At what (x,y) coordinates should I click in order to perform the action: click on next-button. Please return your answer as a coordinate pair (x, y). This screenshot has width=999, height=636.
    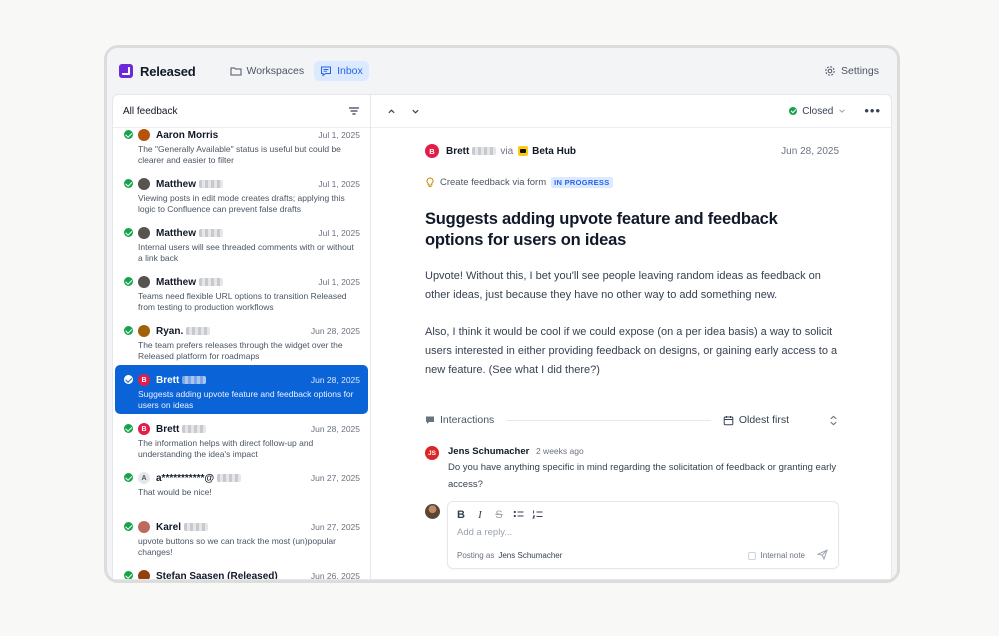
    Looking at the image, I should click on (415, 111).